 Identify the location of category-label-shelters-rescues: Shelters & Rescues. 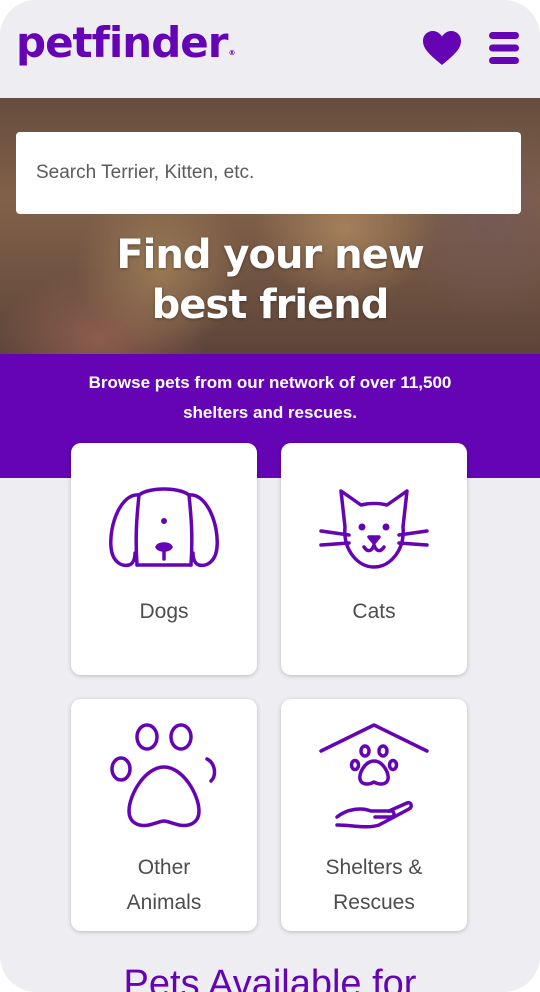
(374, 885).